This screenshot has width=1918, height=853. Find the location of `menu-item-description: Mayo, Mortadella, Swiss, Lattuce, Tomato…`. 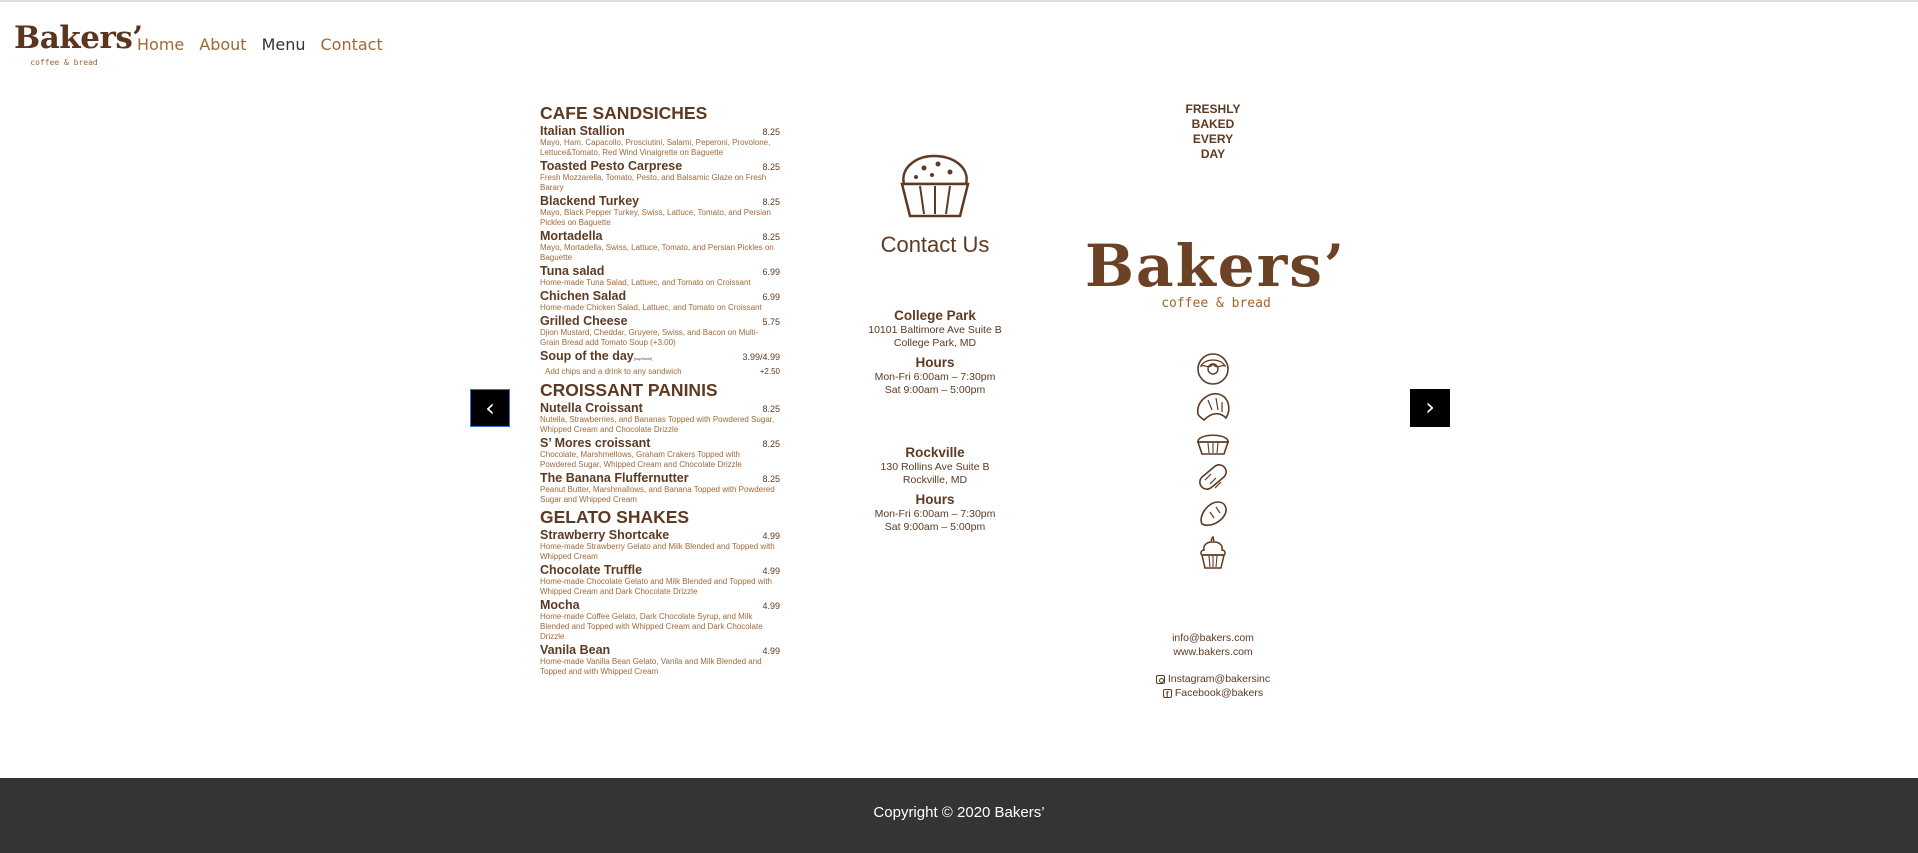

menu-item-description: Mayo, Mortadella, Swiss, Lattuce, Tomato… is located at coordinates (657, 252).